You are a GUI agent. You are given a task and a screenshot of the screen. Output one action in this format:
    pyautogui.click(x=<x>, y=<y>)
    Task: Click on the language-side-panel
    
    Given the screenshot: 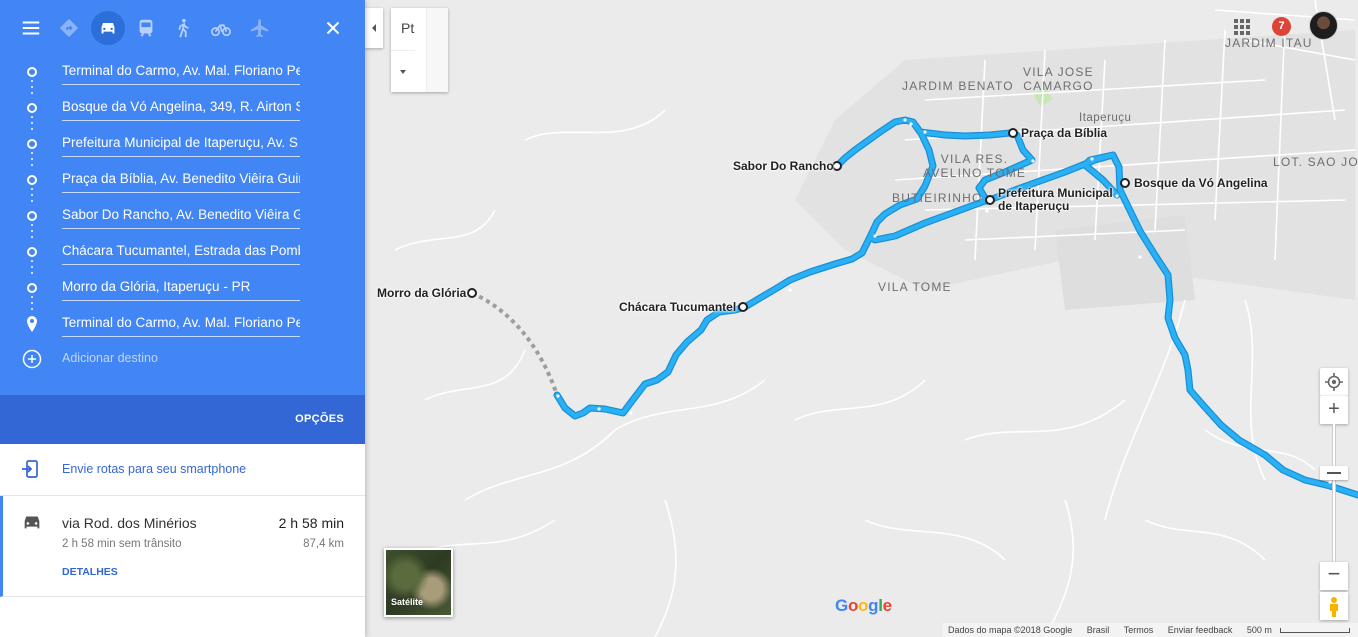 What is the action you would take?
    pyautogui.click(x=437, y=50)
    